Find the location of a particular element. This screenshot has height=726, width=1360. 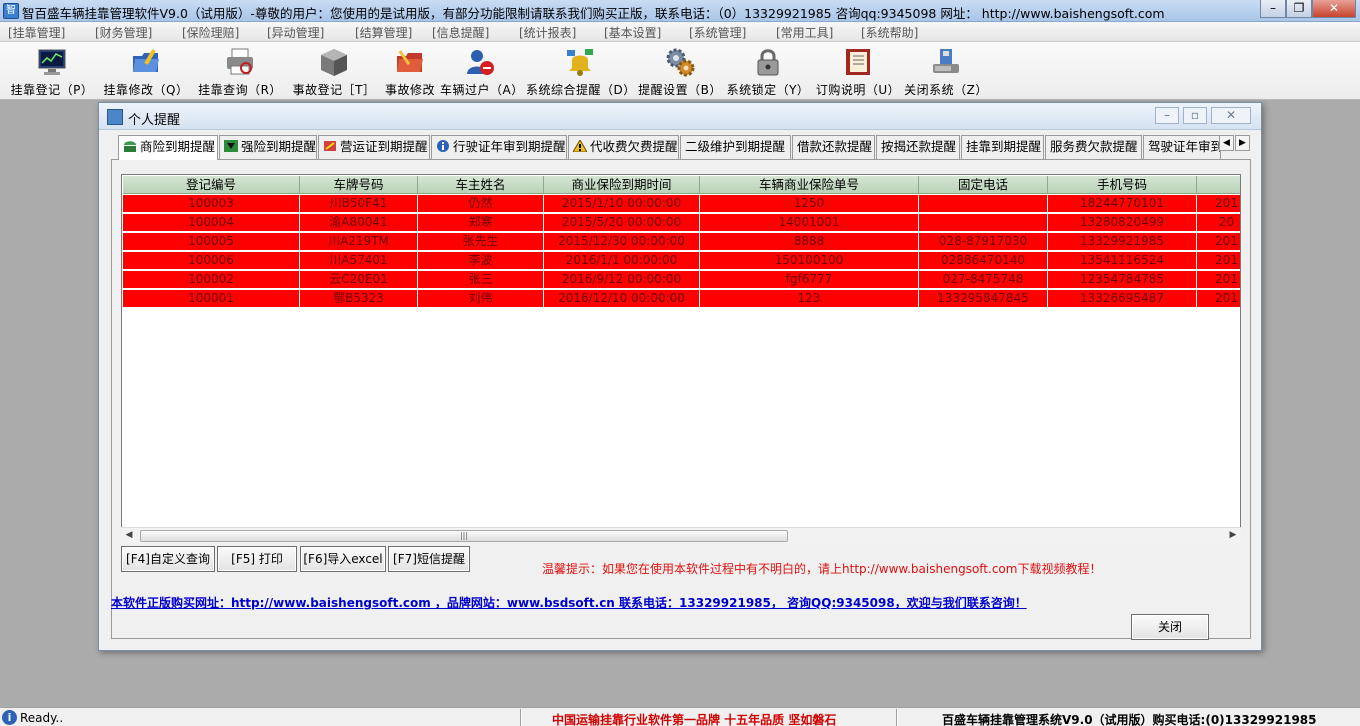

tab-loan-repayment: 借款还款提醒 is located at coordinates (833, 147).